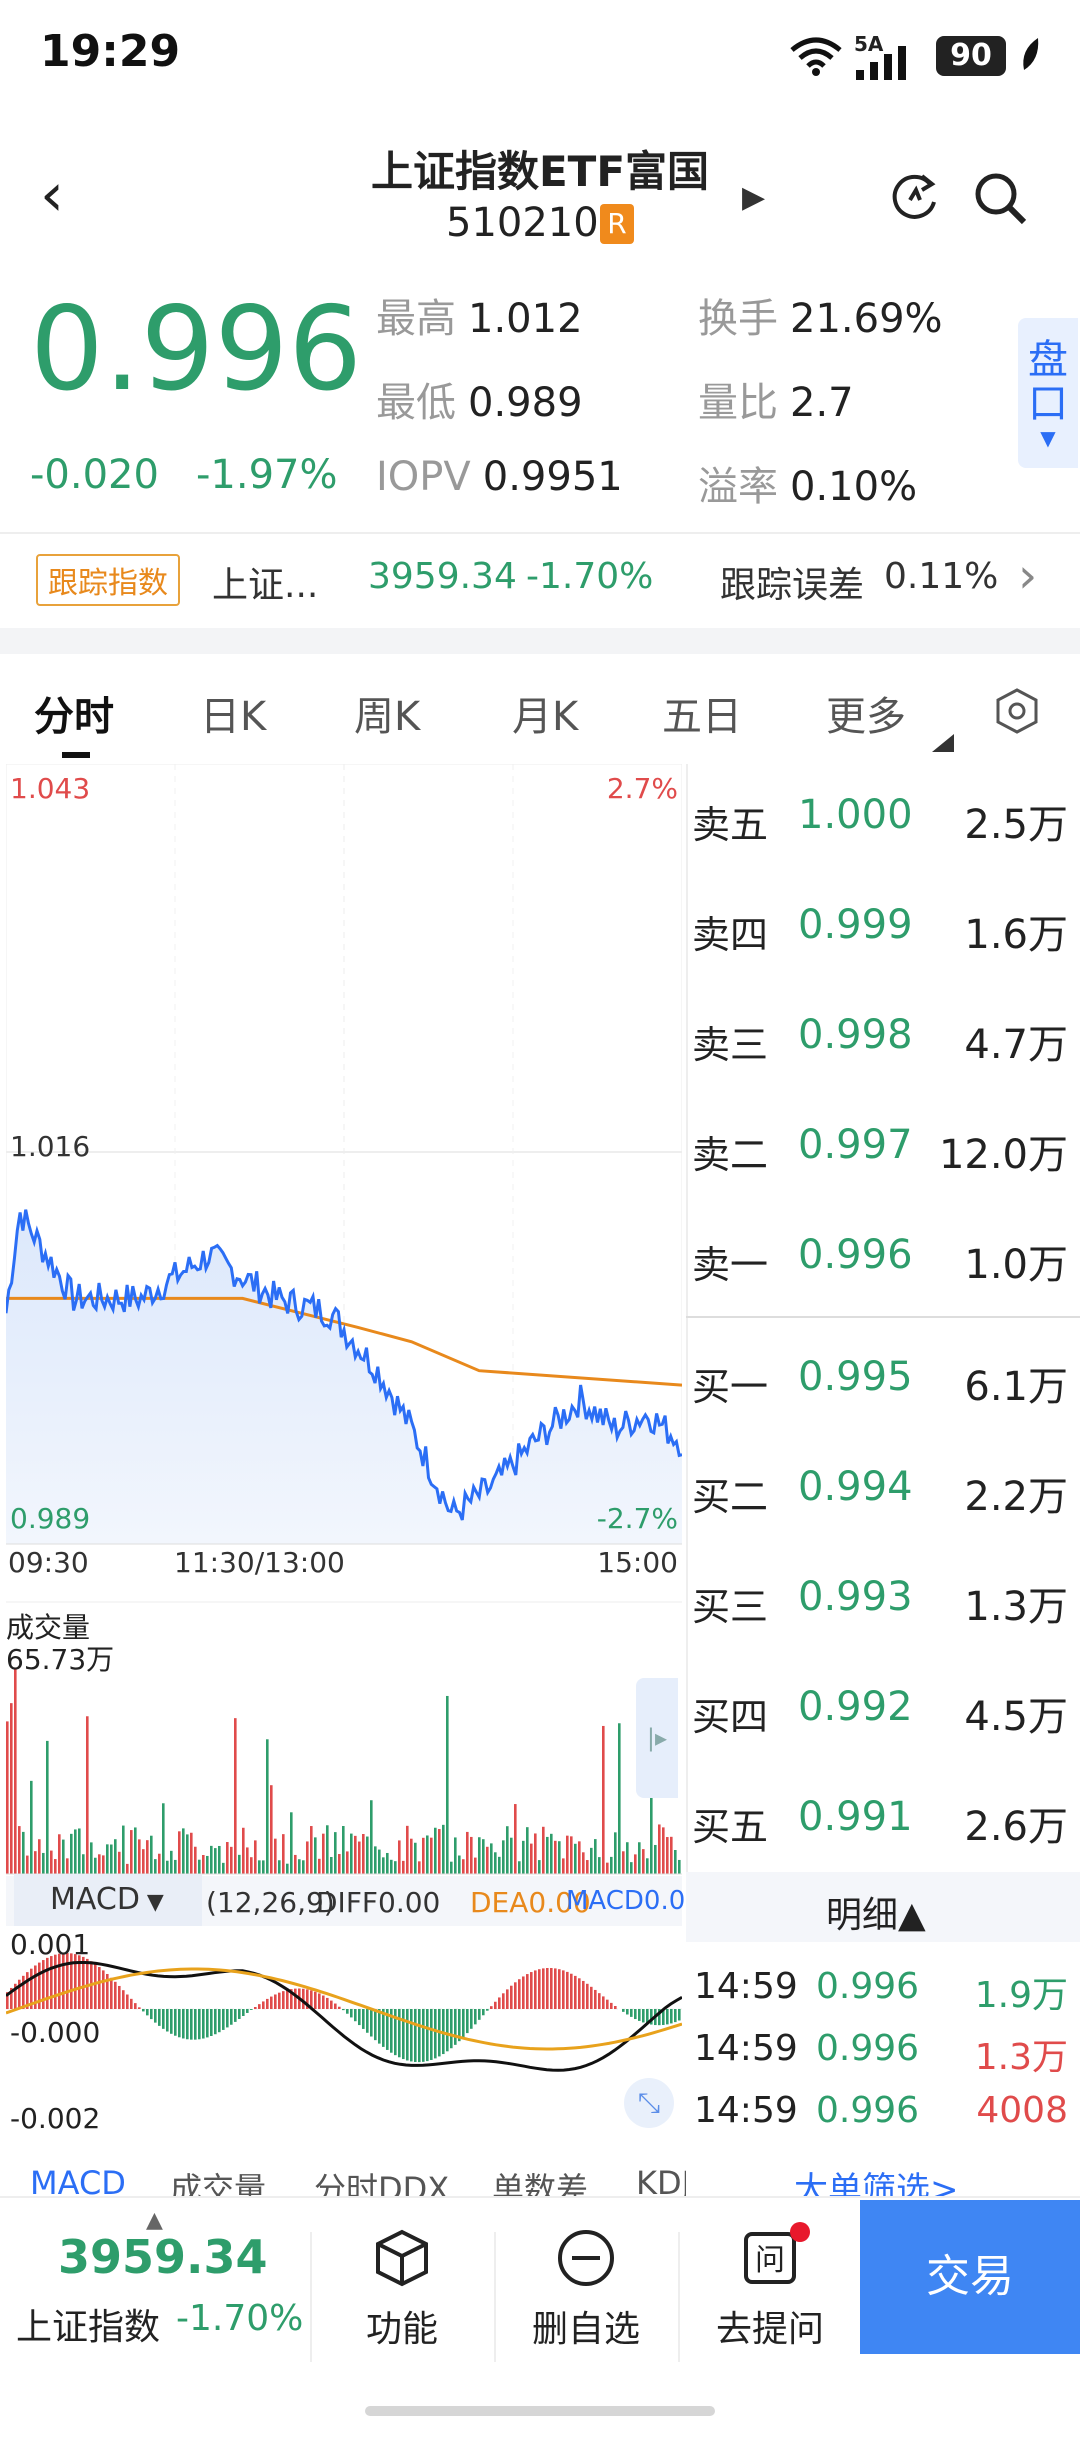 The width and height of the screenshot is (1080, 2444). What do you see at coordinates (586, 2290) in the screenshot?
I see `remove-watchlist-button: 删自选` at bounding box center [586, 2290].